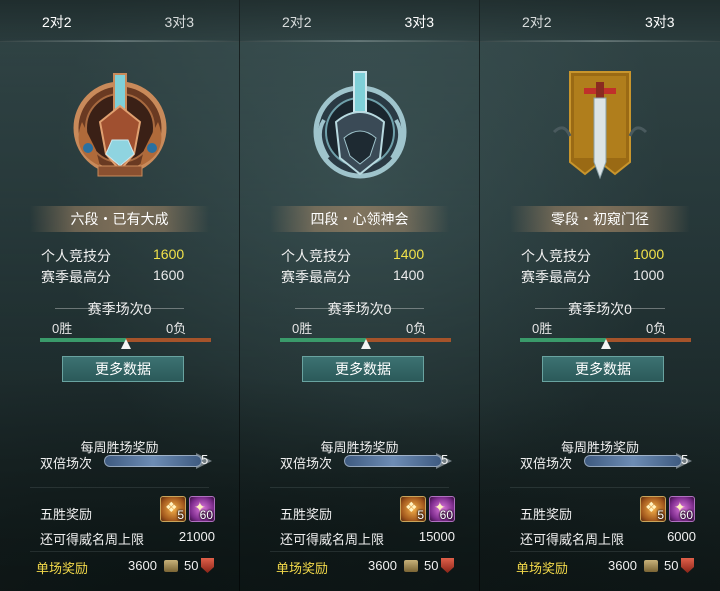 Image resolution: width=720 pixels, height=591 pixels. What do you see at coordinates (600, 125) in the screenshot?
I see `banner-sword-emblem-icon` at bounding box center [600, 125].